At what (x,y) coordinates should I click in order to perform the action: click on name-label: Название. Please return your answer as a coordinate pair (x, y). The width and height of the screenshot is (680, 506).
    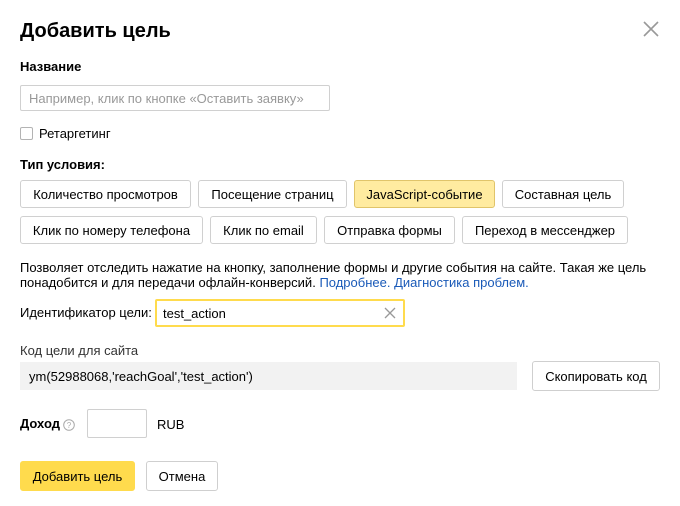
    Looking at the image, I should click on (51, 66).